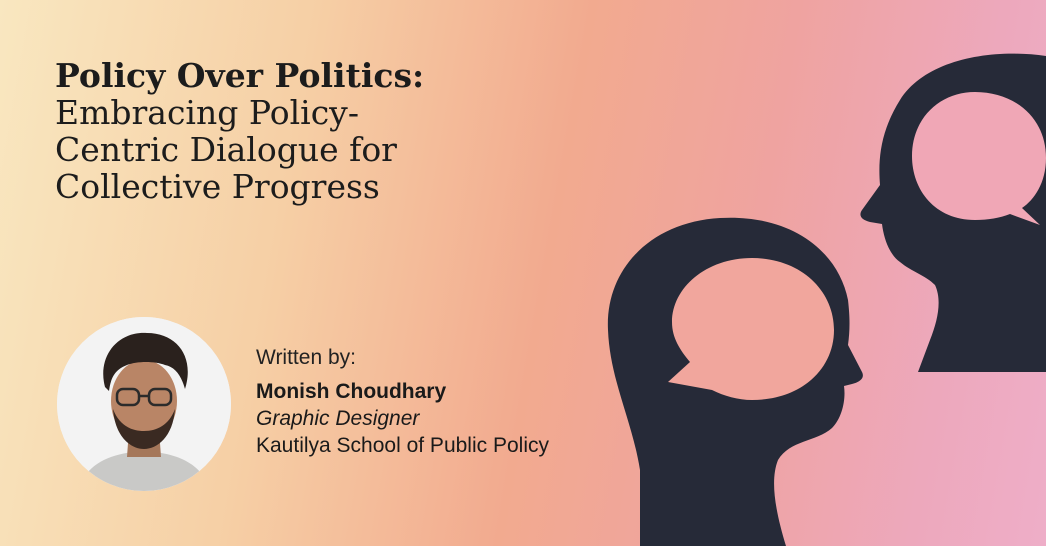 Image resolution: width=1046 pixels, height=546 pixels. What do you see at coordinates (306, 357) in the screenshot?
I see `written-by-label: Written by:` at bounding box center [306, 357].